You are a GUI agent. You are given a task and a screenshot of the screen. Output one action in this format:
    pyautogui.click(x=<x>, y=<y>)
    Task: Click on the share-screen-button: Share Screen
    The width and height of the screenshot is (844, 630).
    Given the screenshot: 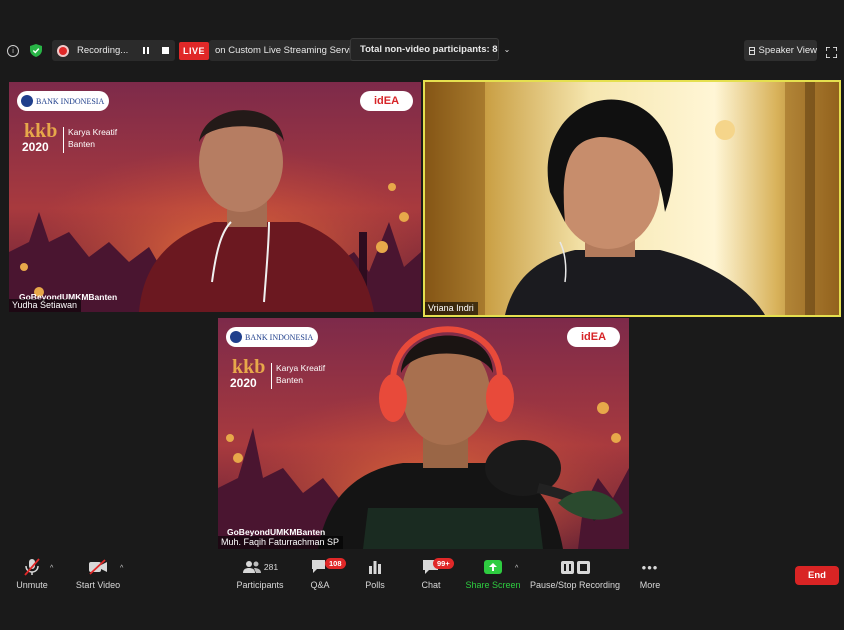 What is the action you would take?
    pyautogui.click(x=493, y=576)
    